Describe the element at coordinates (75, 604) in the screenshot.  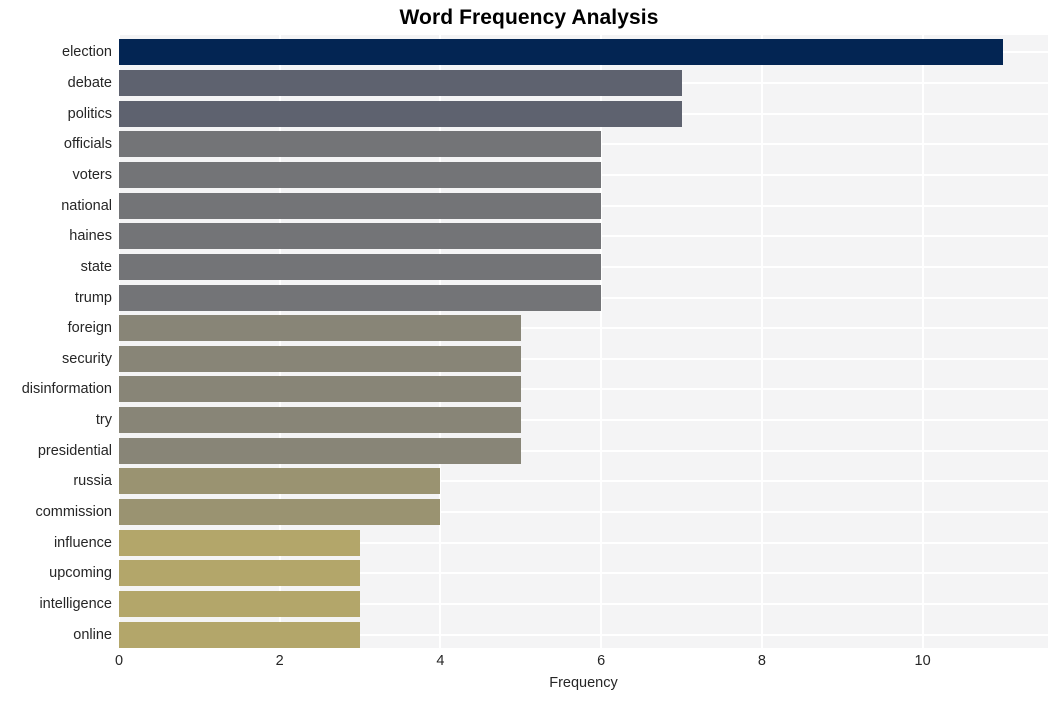
I see `y-axis-label-intelligence: intelligence` at that location.